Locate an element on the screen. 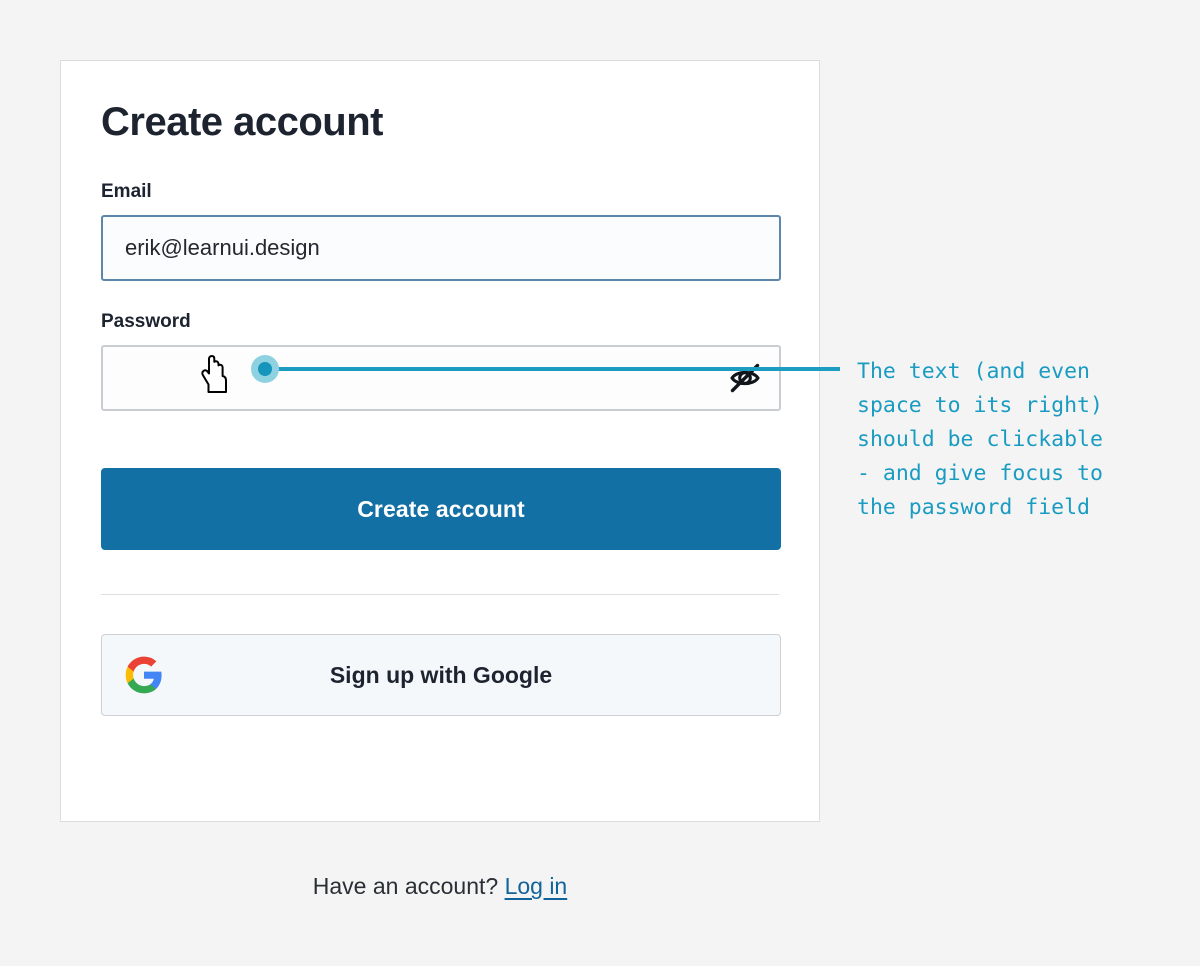 This screenshot has width=1200, height=966. email-input is located at coordinates (441, 248).